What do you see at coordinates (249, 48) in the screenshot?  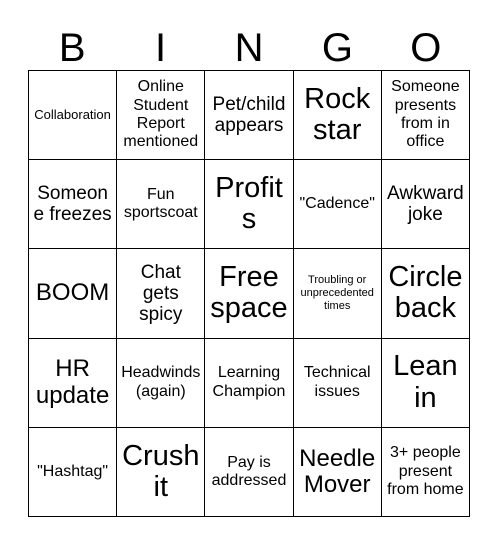 I see `header-letter-n: N` at bounding box center [249, 48].